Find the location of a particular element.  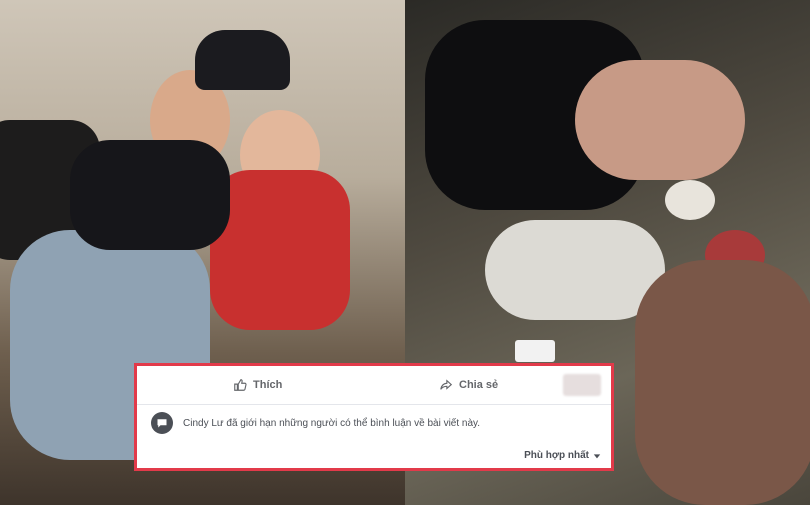

sort-label: Phù hợp nhất is located at coordinates (556, 455).